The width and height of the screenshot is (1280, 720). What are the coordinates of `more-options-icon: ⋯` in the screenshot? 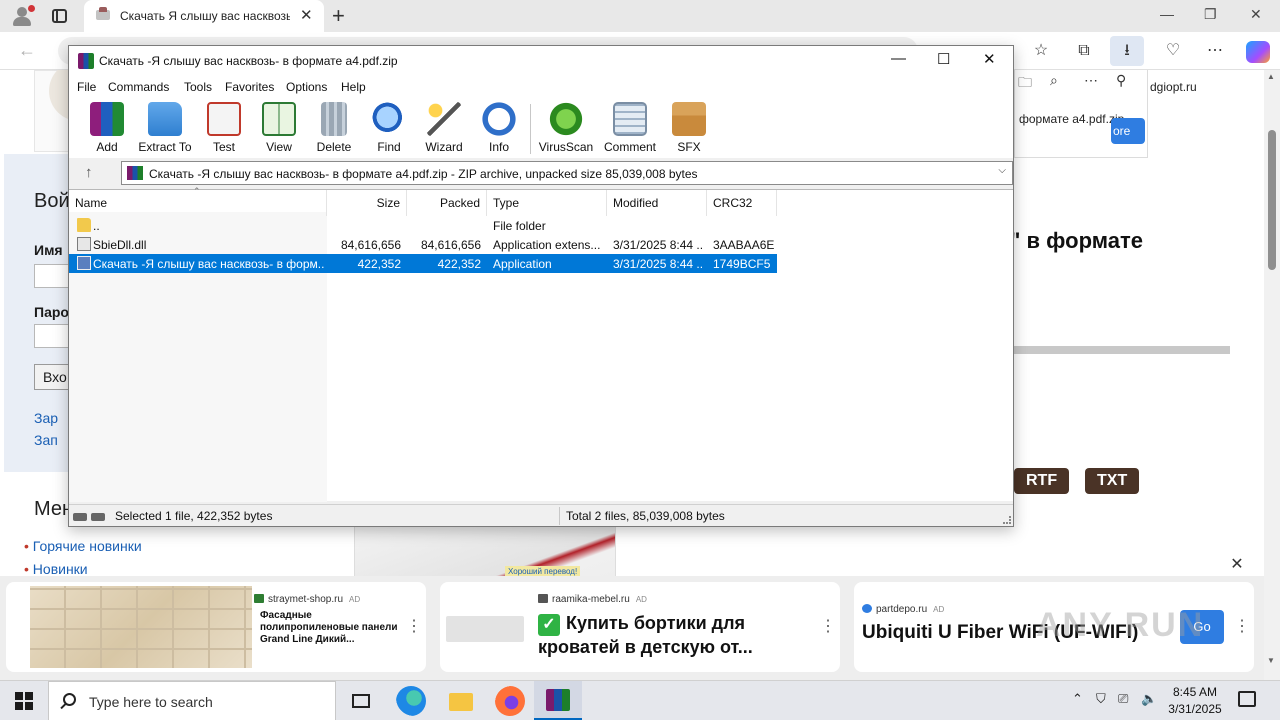 It's located at (1091, 80).